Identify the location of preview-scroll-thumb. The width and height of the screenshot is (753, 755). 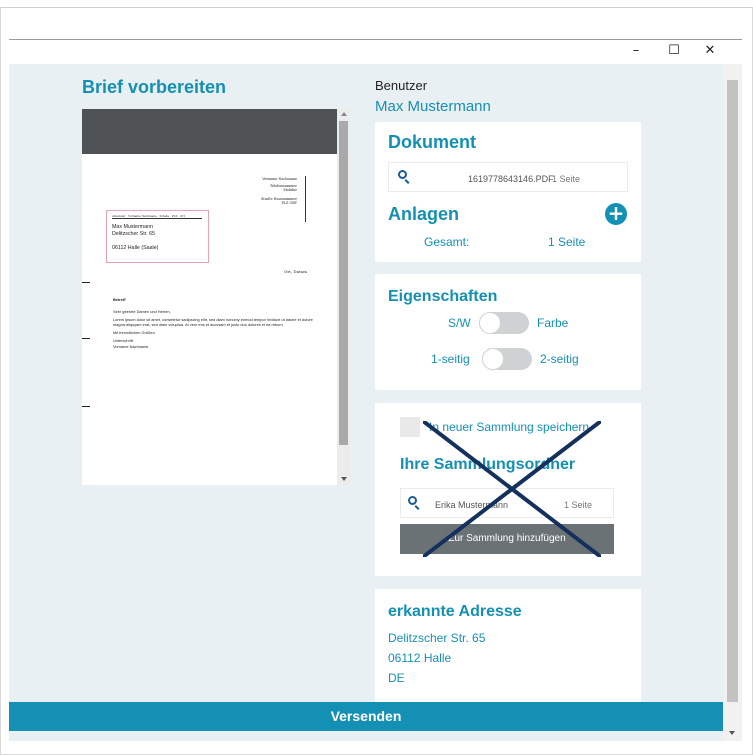
(343, 283).